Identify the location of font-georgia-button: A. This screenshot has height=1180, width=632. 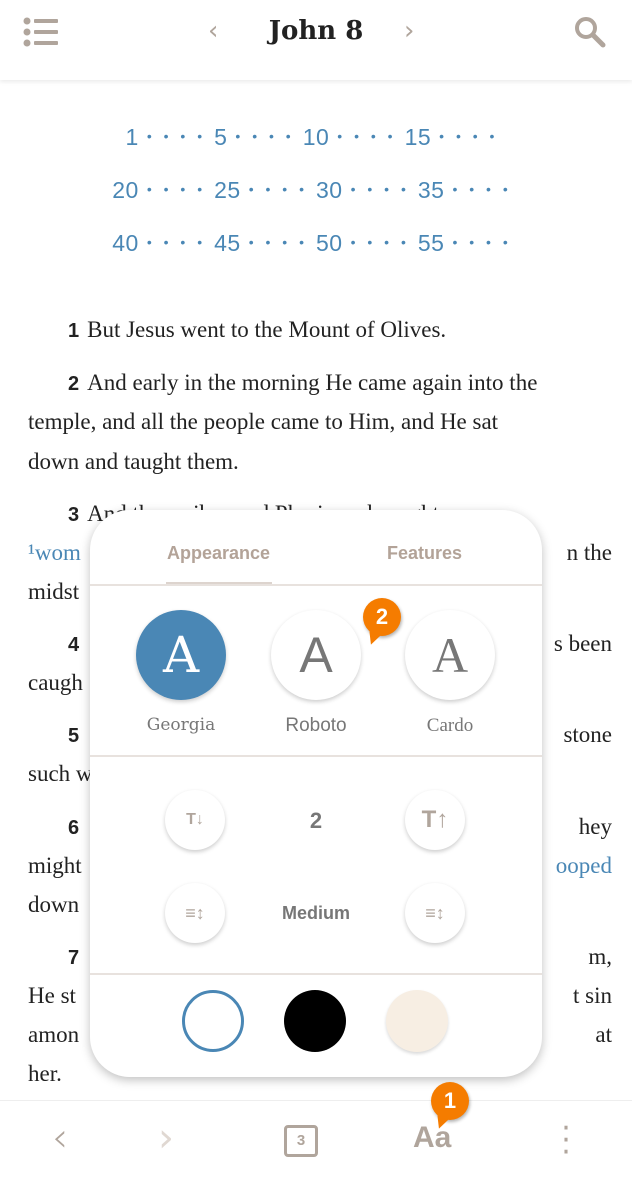
(181, 655).